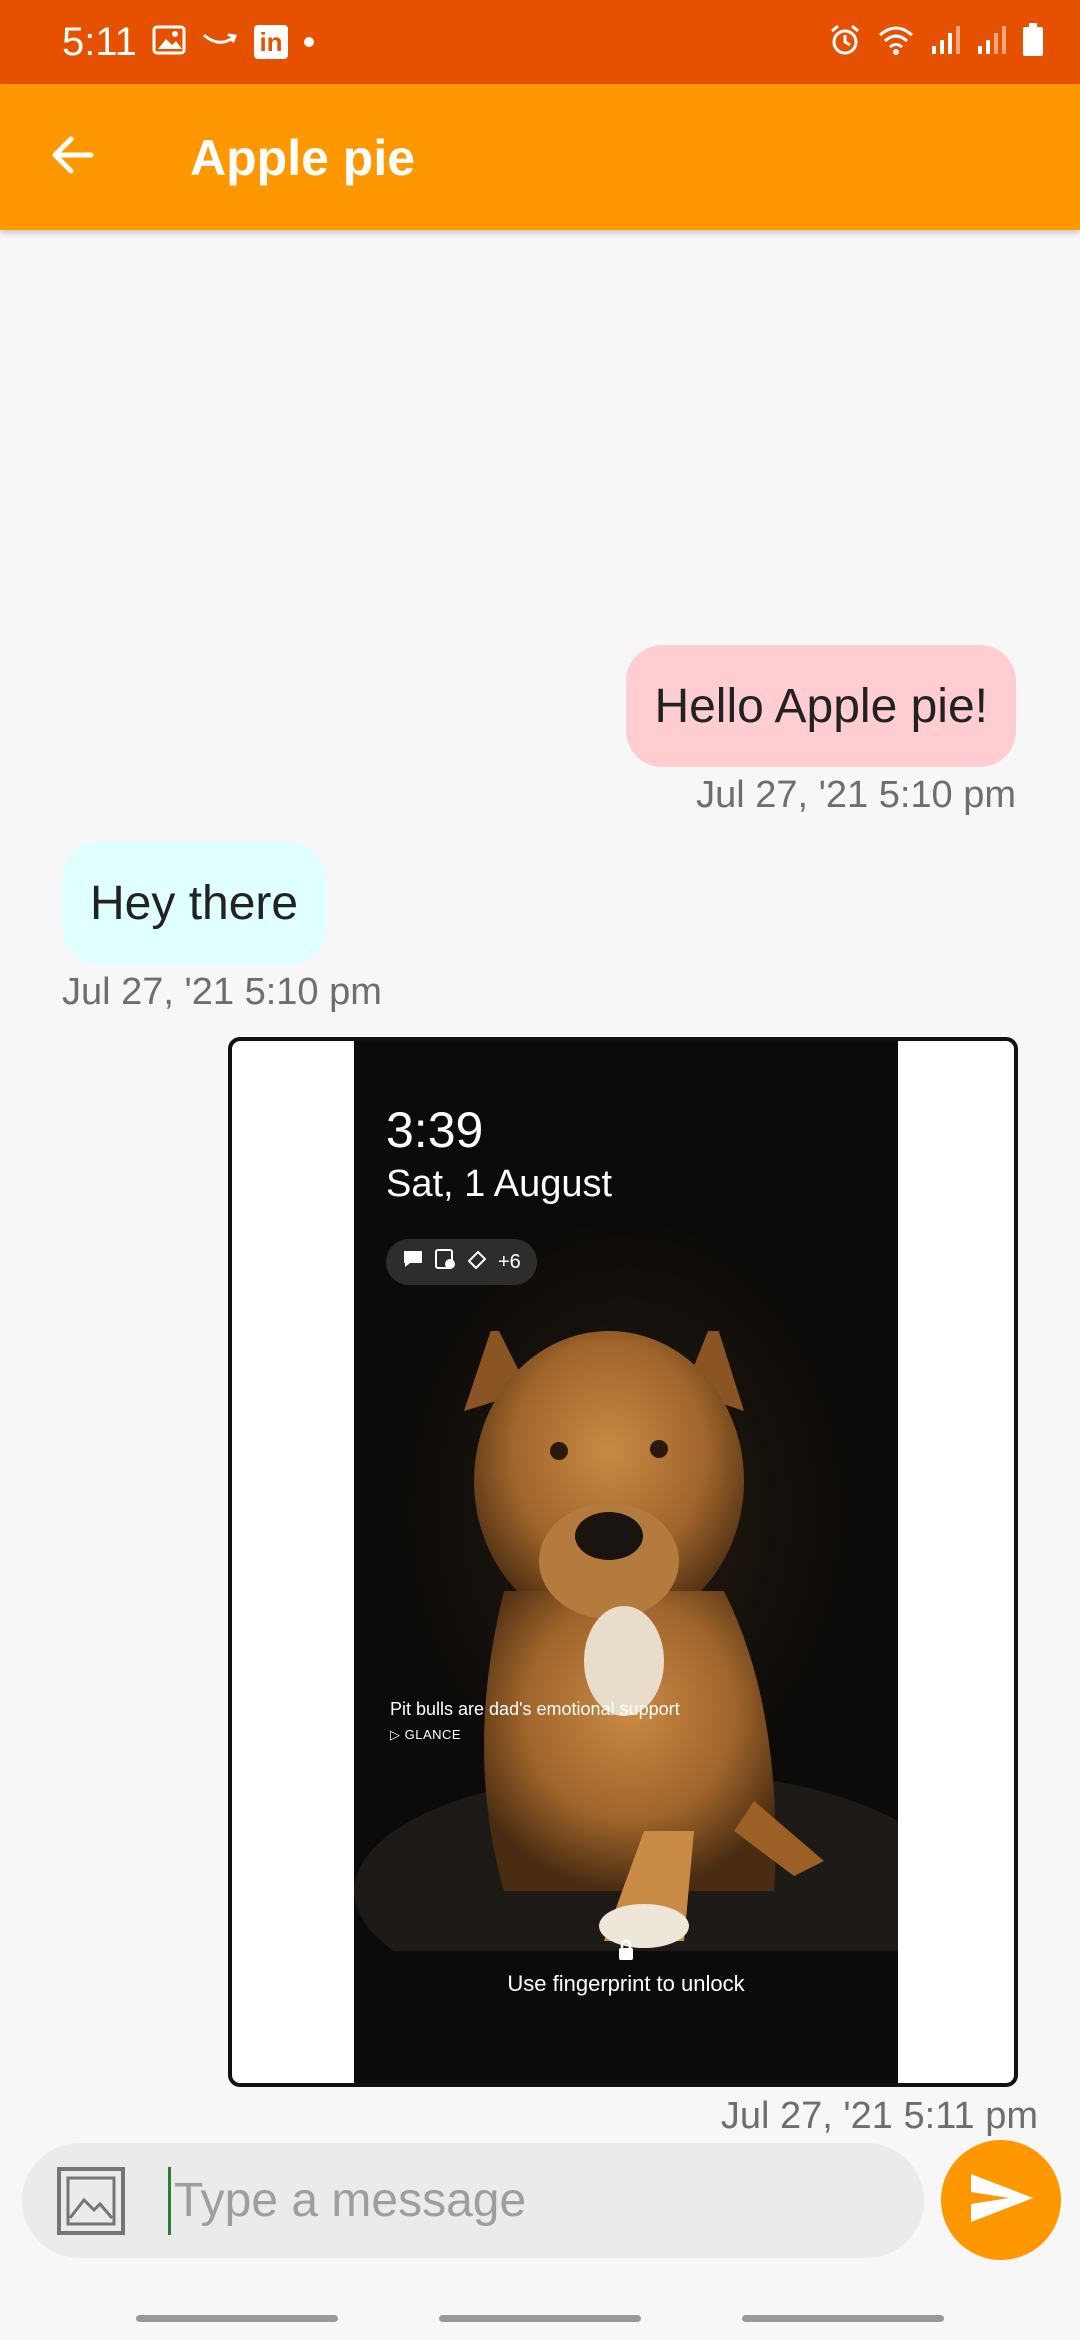 The height and width of the screenshot is (2340, 1080). I want to click on message-timestamp: Jul 27, '21 5:11 pm, so click(879, 2116).